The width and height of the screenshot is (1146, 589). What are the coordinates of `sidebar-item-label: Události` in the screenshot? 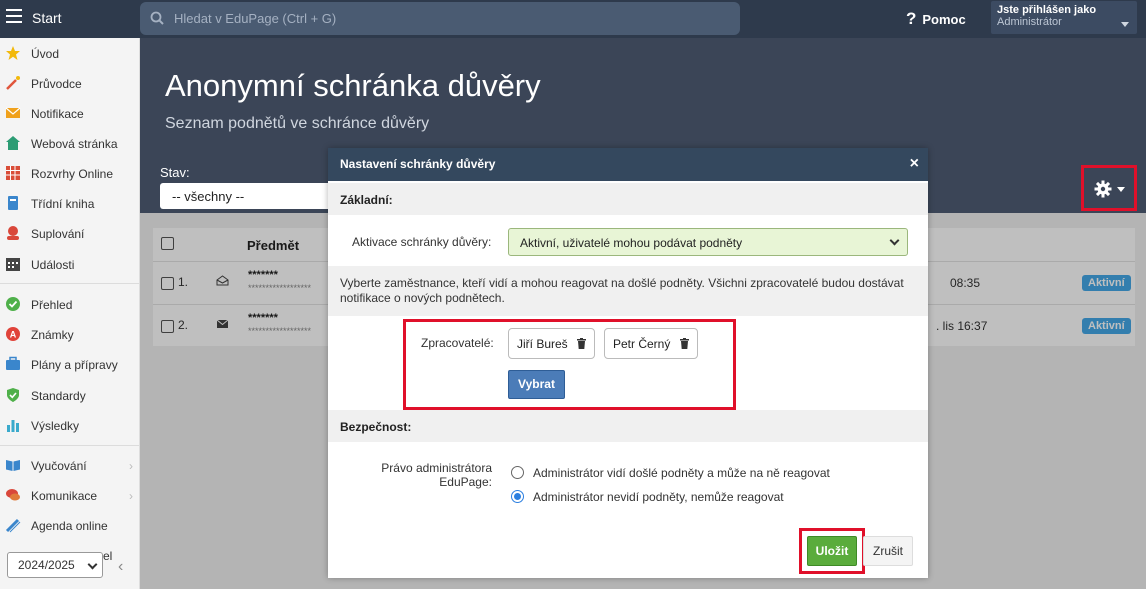 It's located at (53, 265).